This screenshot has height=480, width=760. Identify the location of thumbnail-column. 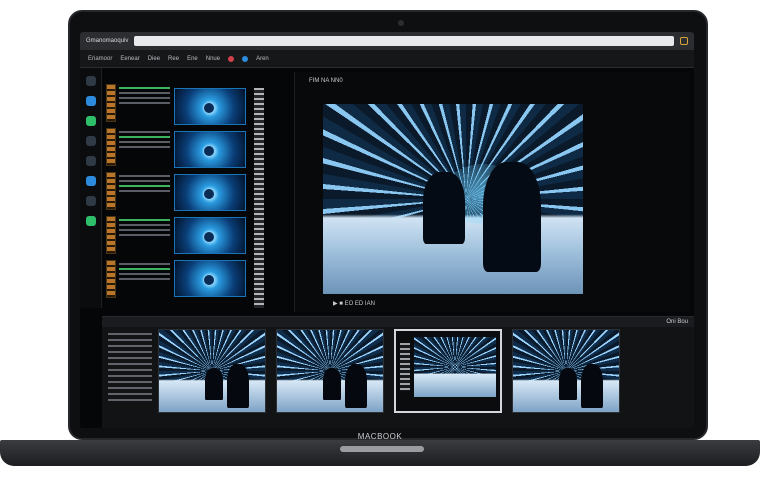
(210, 198).